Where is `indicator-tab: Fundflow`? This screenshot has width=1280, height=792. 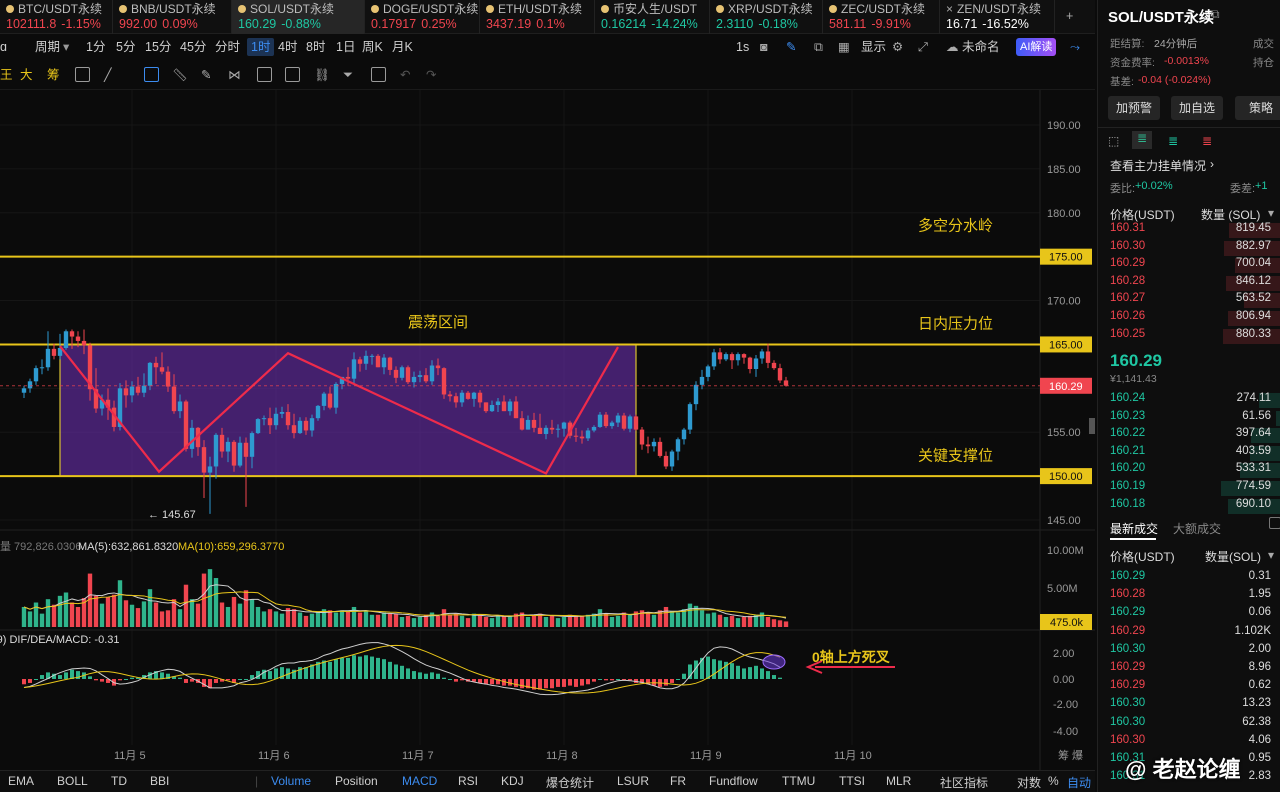 indicator-tab: Fundflow is located at coordinates (733, 781).